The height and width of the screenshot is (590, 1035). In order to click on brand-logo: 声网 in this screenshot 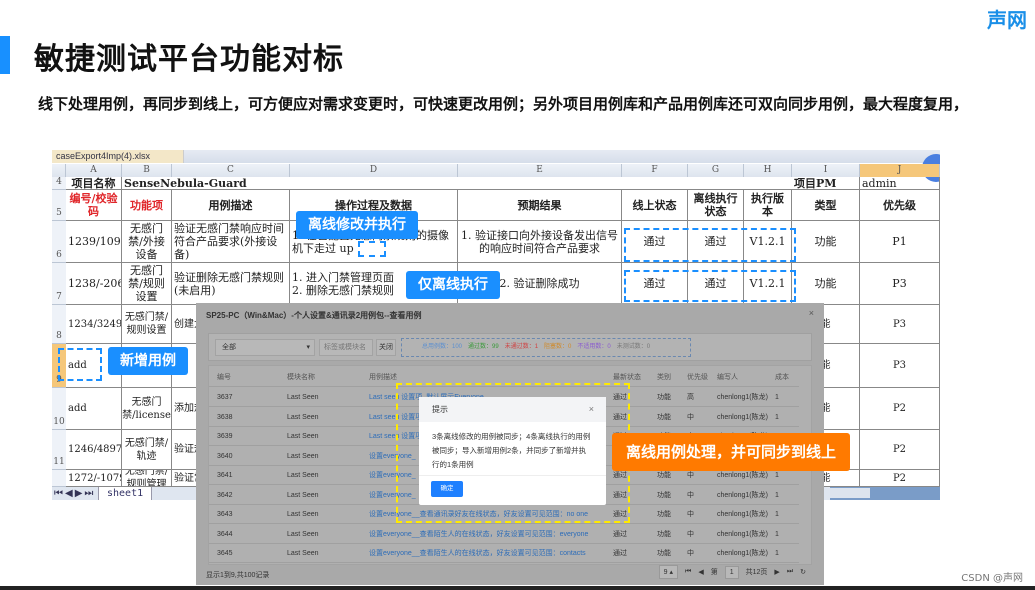, I will do `click(1007, 20)`.